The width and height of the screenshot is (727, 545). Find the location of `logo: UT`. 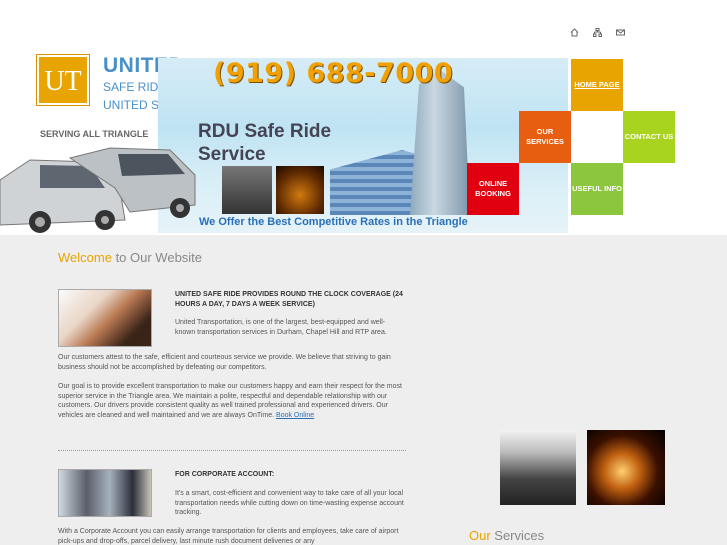

logo: UT is located at coordinates (63, 80).